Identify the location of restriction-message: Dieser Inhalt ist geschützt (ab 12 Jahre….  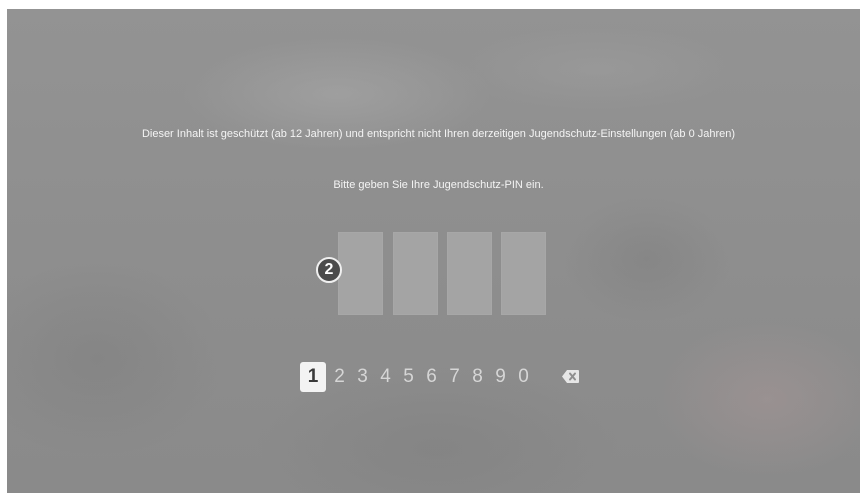
(438, 134).